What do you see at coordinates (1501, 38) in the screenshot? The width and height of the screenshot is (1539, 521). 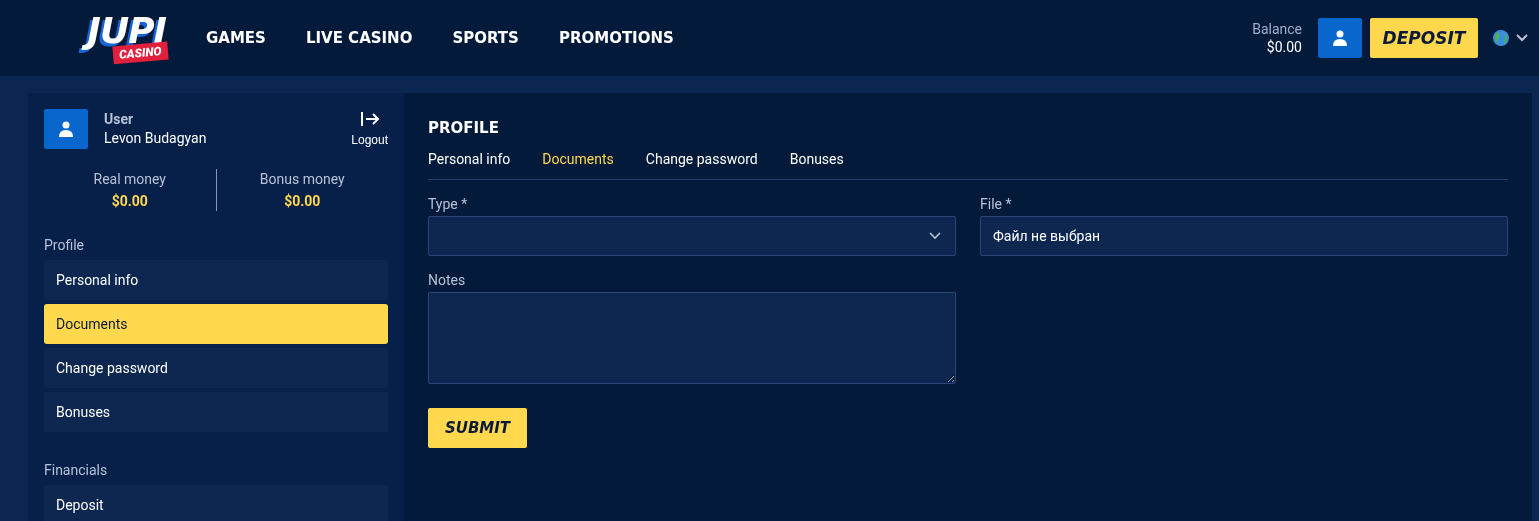 I see `globe-icon` at bounding box center [1501, 38].